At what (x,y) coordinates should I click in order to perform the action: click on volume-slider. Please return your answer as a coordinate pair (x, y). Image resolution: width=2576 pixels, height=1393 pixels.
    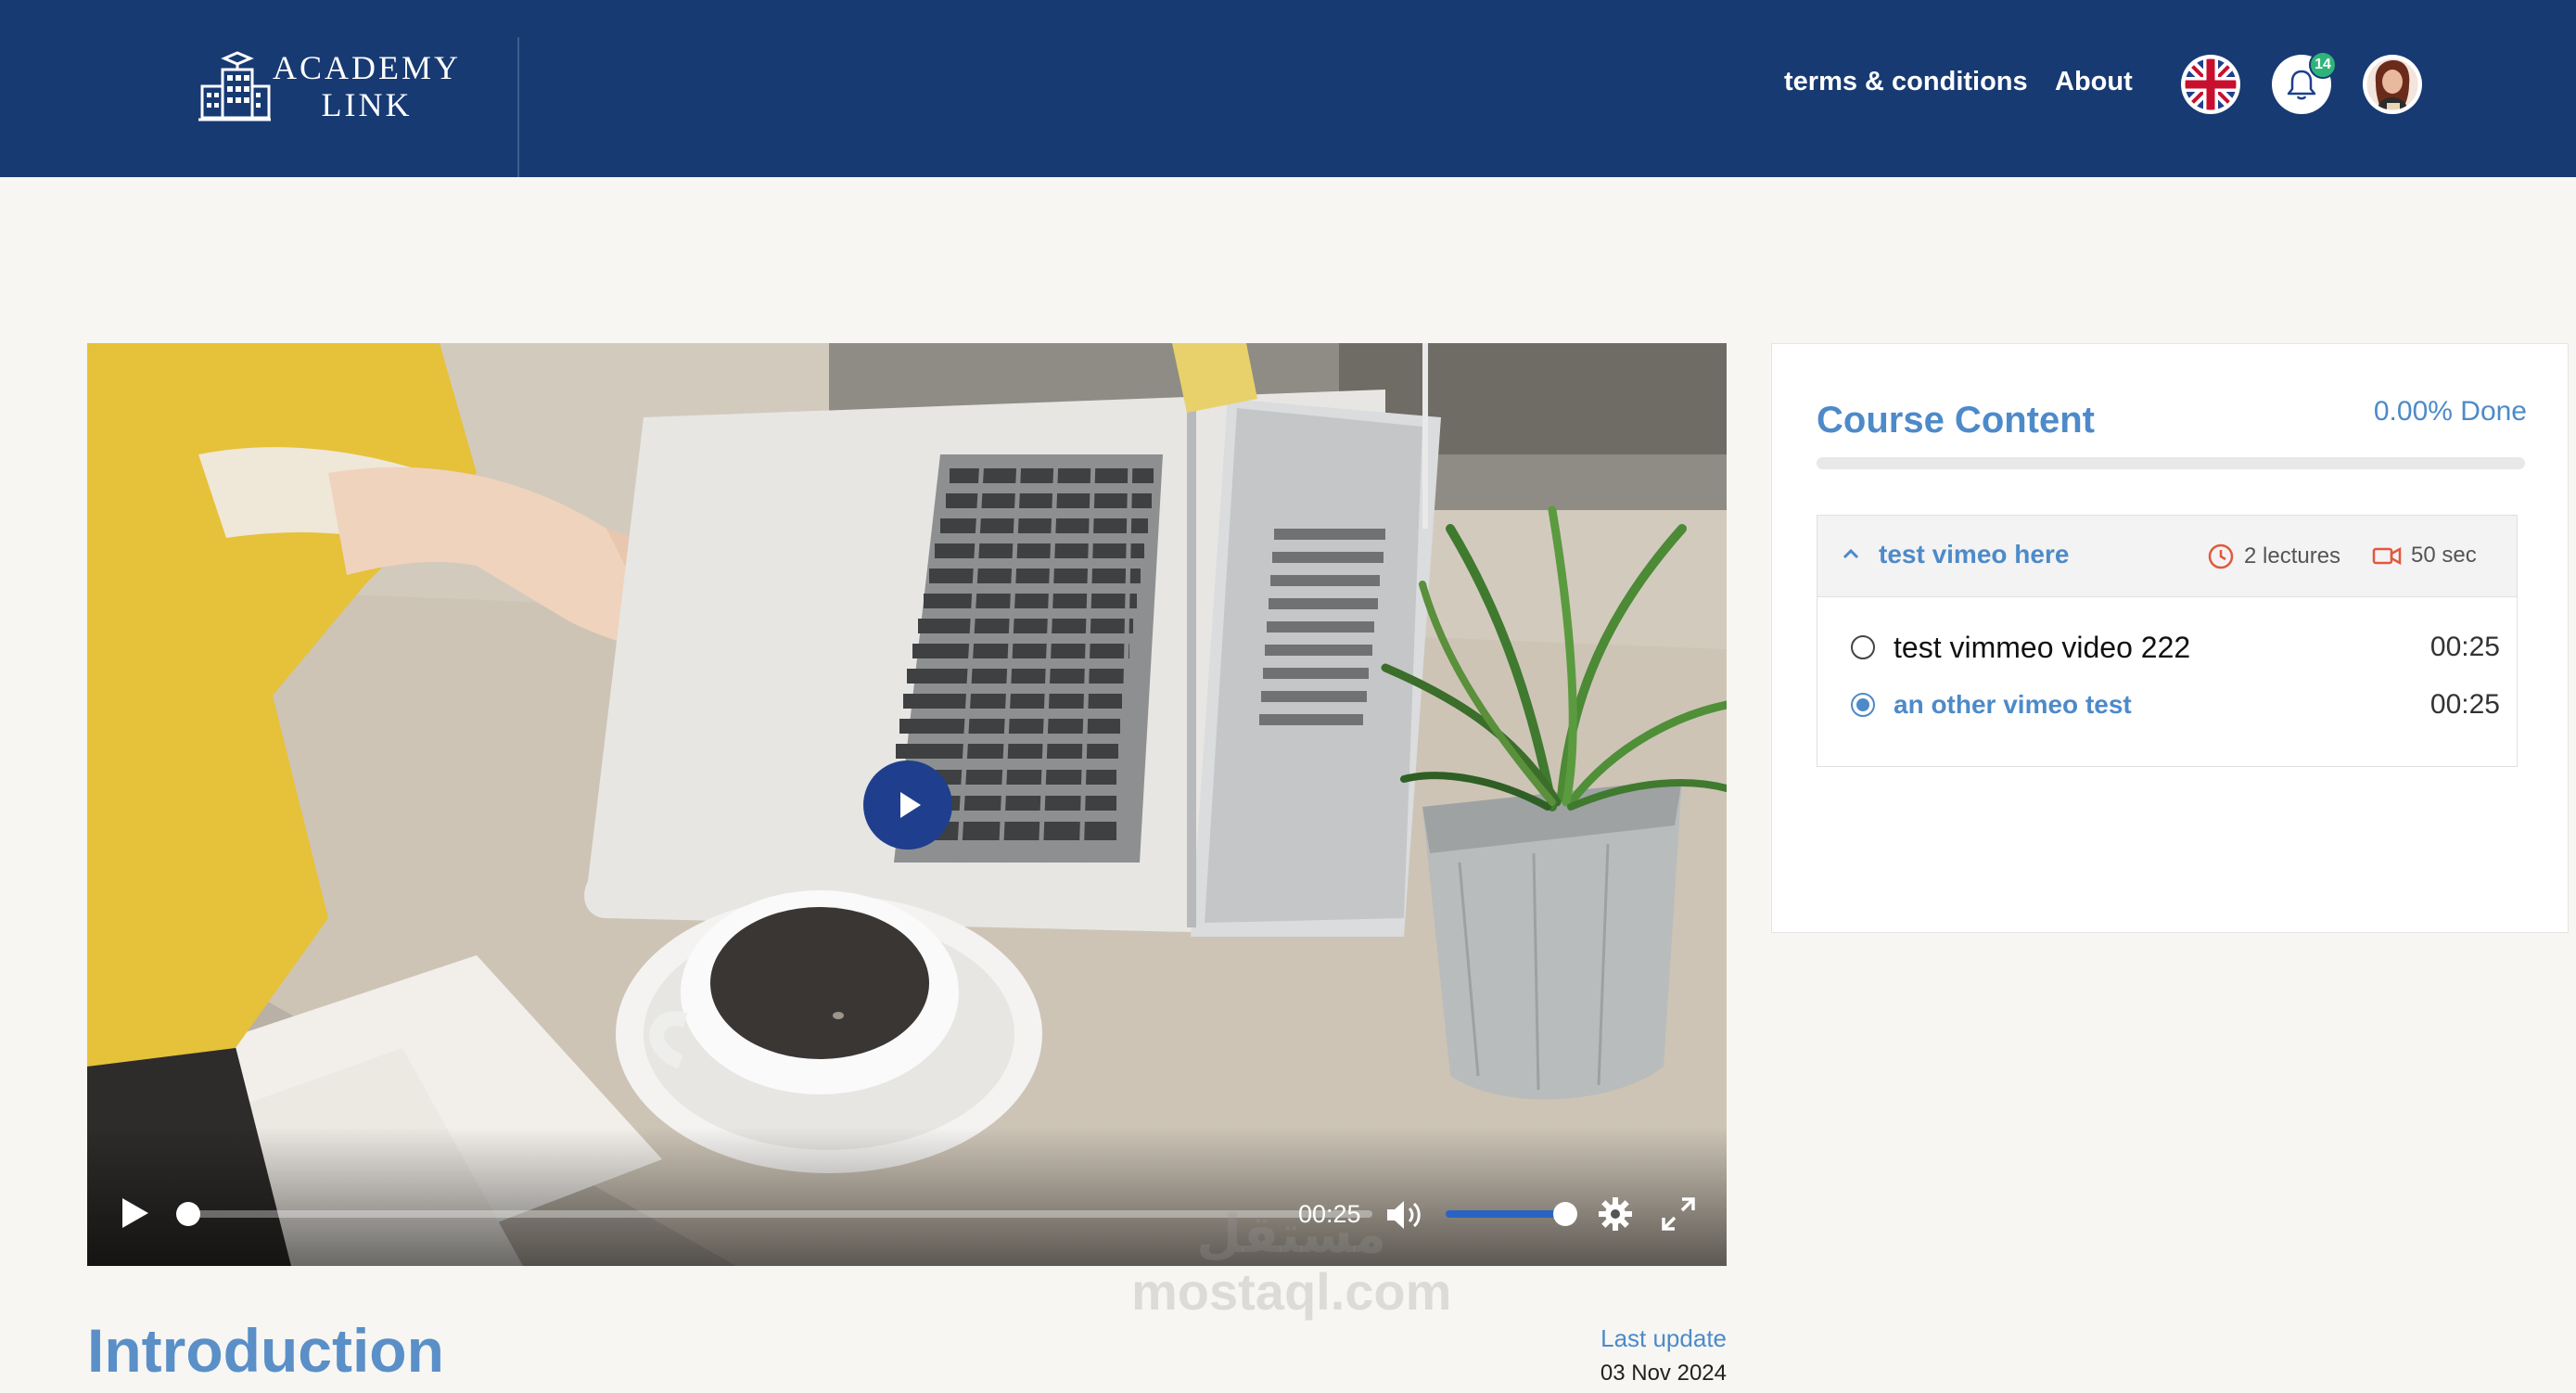
    Looking at the image, I should click on (1511, 1214).